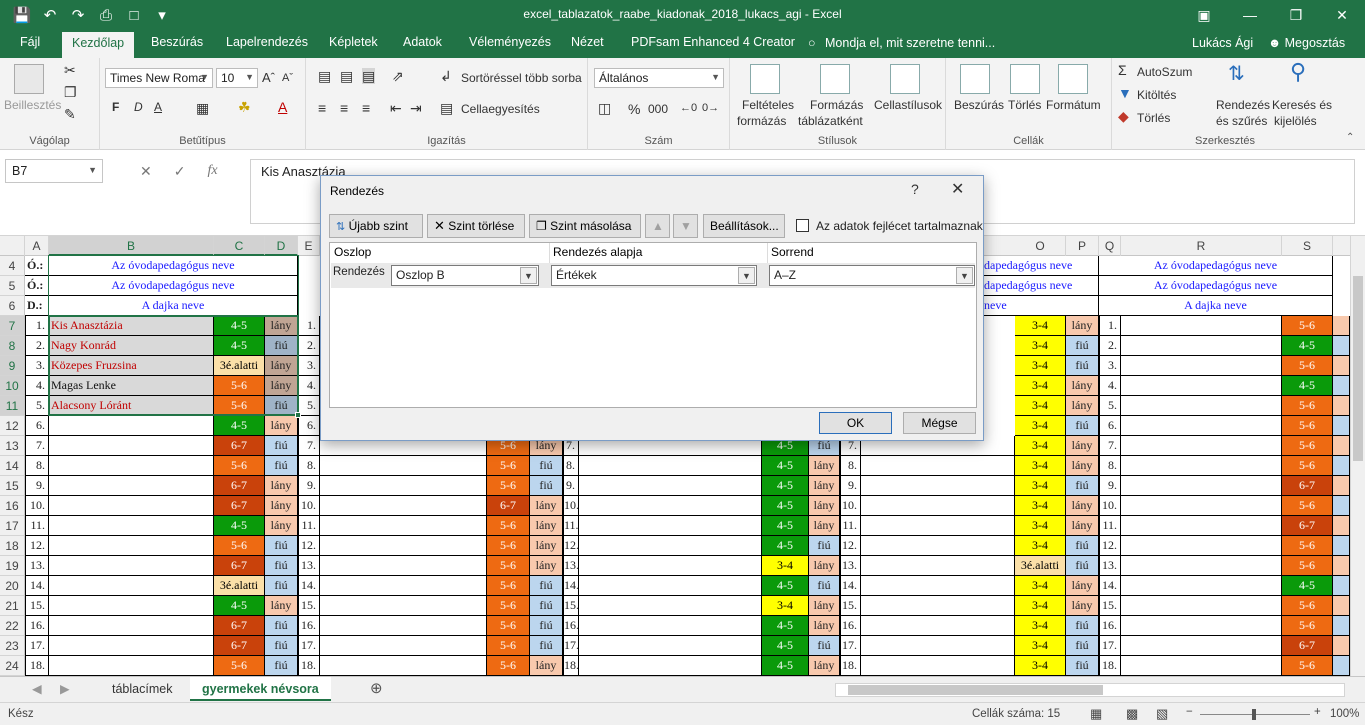  I want to click on row-label: D.:, so click(37, 306).